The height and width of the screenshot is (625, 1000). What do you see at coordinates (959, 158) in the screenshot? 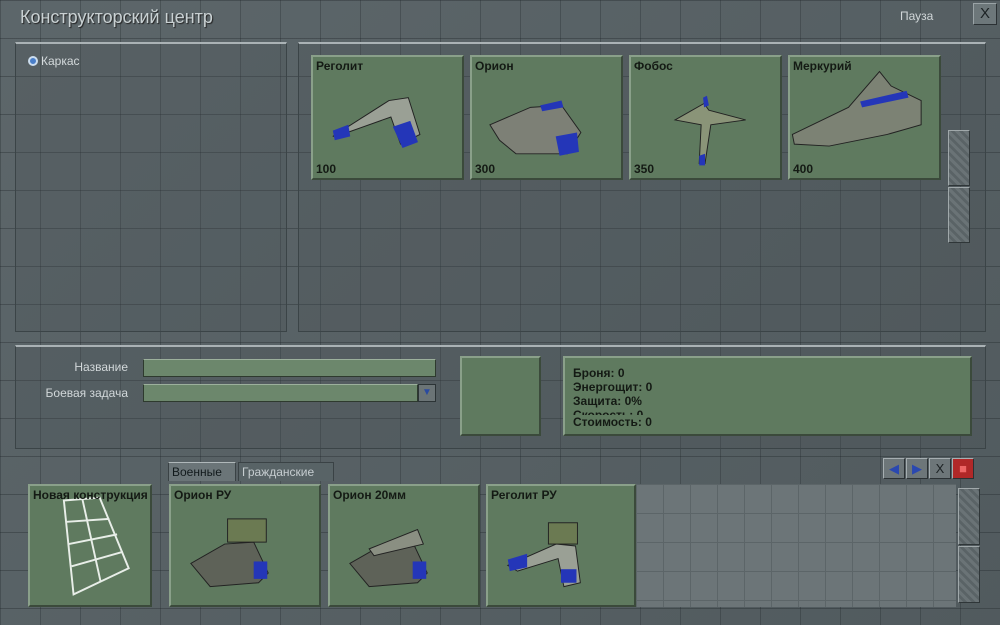
I see `scroll-up-button` at bounding box center [959, 158].